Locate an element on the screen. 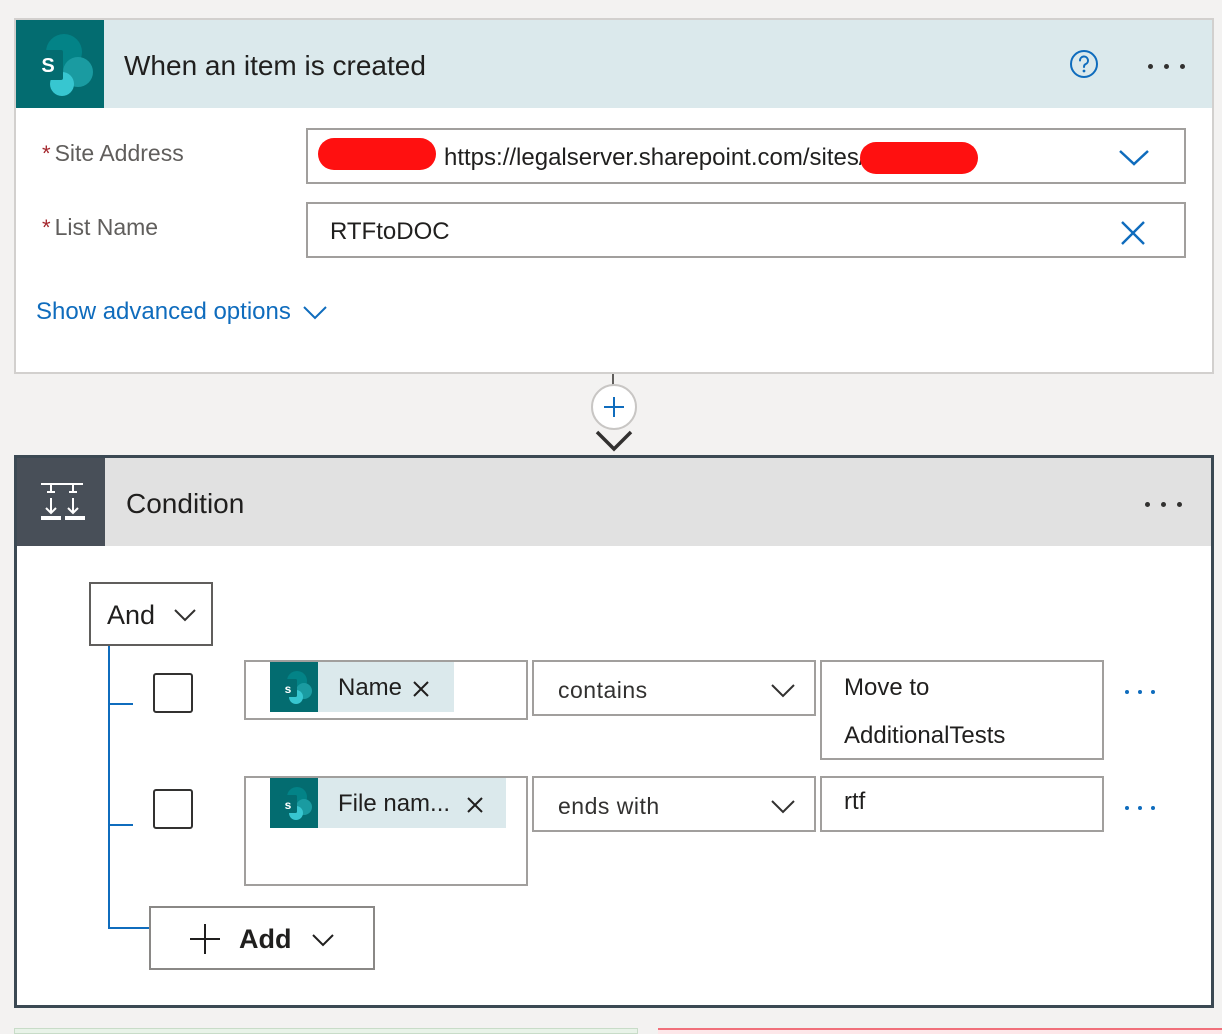 The width and height of the screenshot is (1222, 1034). operator-value: ends with is located at coordinates (609, 806).